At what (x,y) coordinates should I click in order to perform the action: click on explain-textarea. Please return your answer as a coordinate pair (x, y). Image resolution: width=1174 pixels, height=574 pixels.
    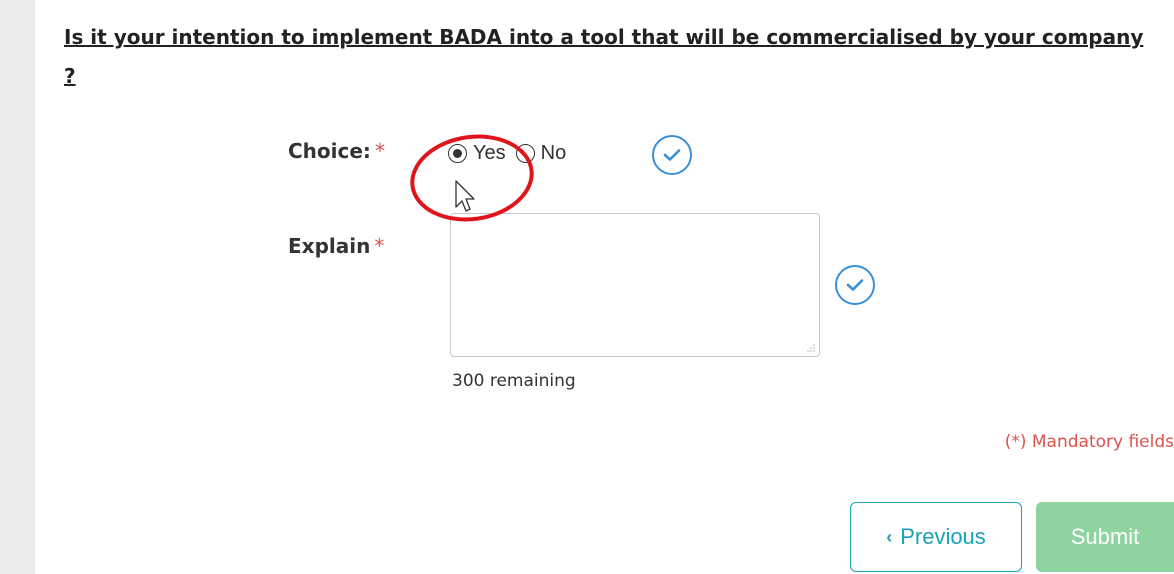
    Looking at the image, I should click on (635, 285).